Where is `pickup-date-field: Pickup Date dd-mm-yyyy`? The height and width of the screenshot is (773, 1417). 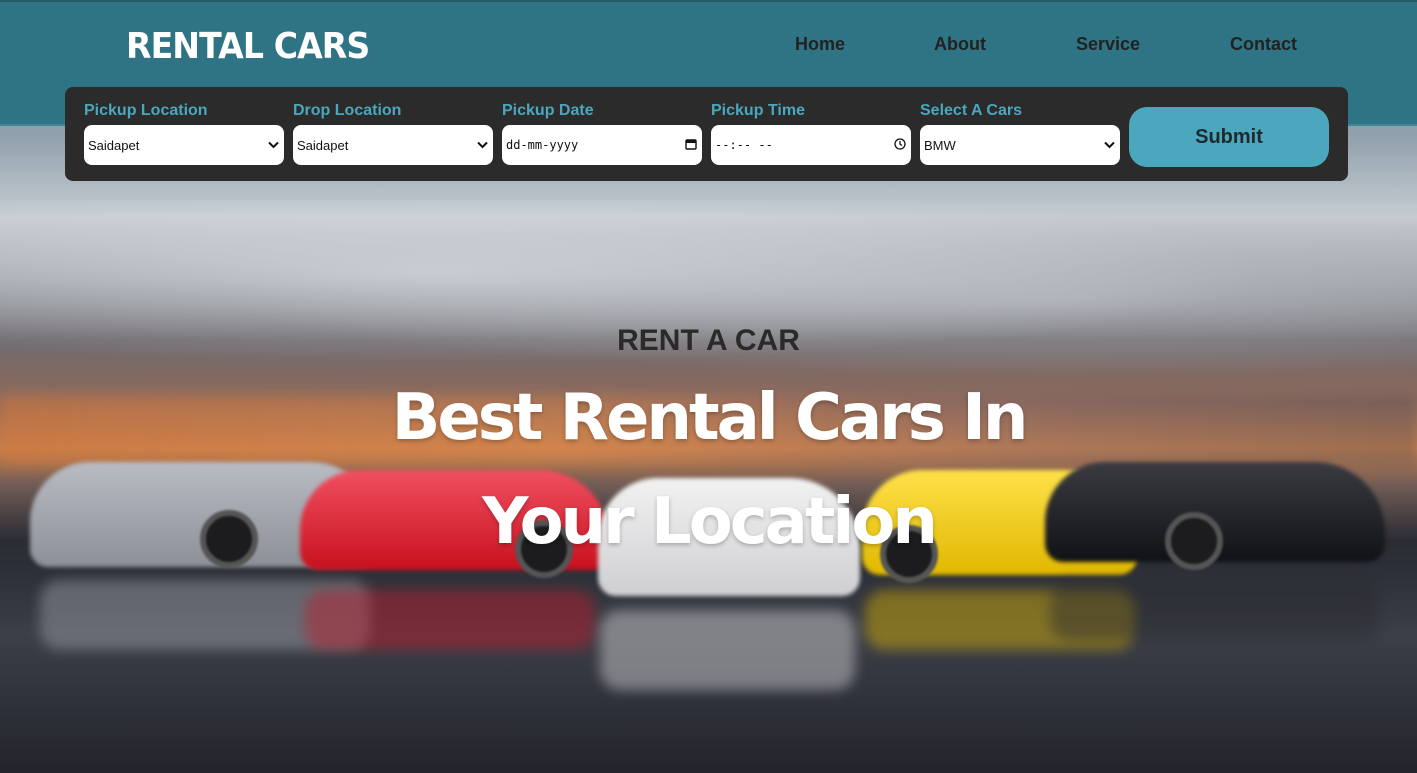 pickup-date-field: Pickup Date dd-mm-yyyy is located at coordinates (602, 133).